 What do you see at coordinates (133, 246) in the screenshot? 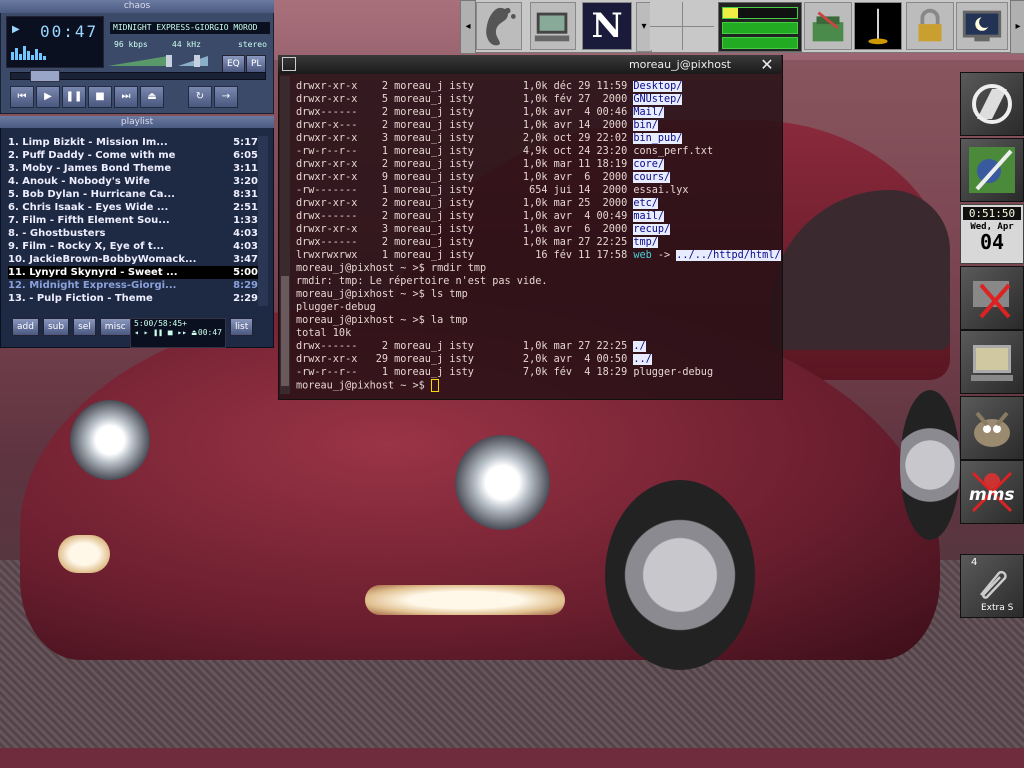
I see `playlist-row: 9. Film - Rocky X, Eye of t... 4:03` at bounding box center [133, 246].